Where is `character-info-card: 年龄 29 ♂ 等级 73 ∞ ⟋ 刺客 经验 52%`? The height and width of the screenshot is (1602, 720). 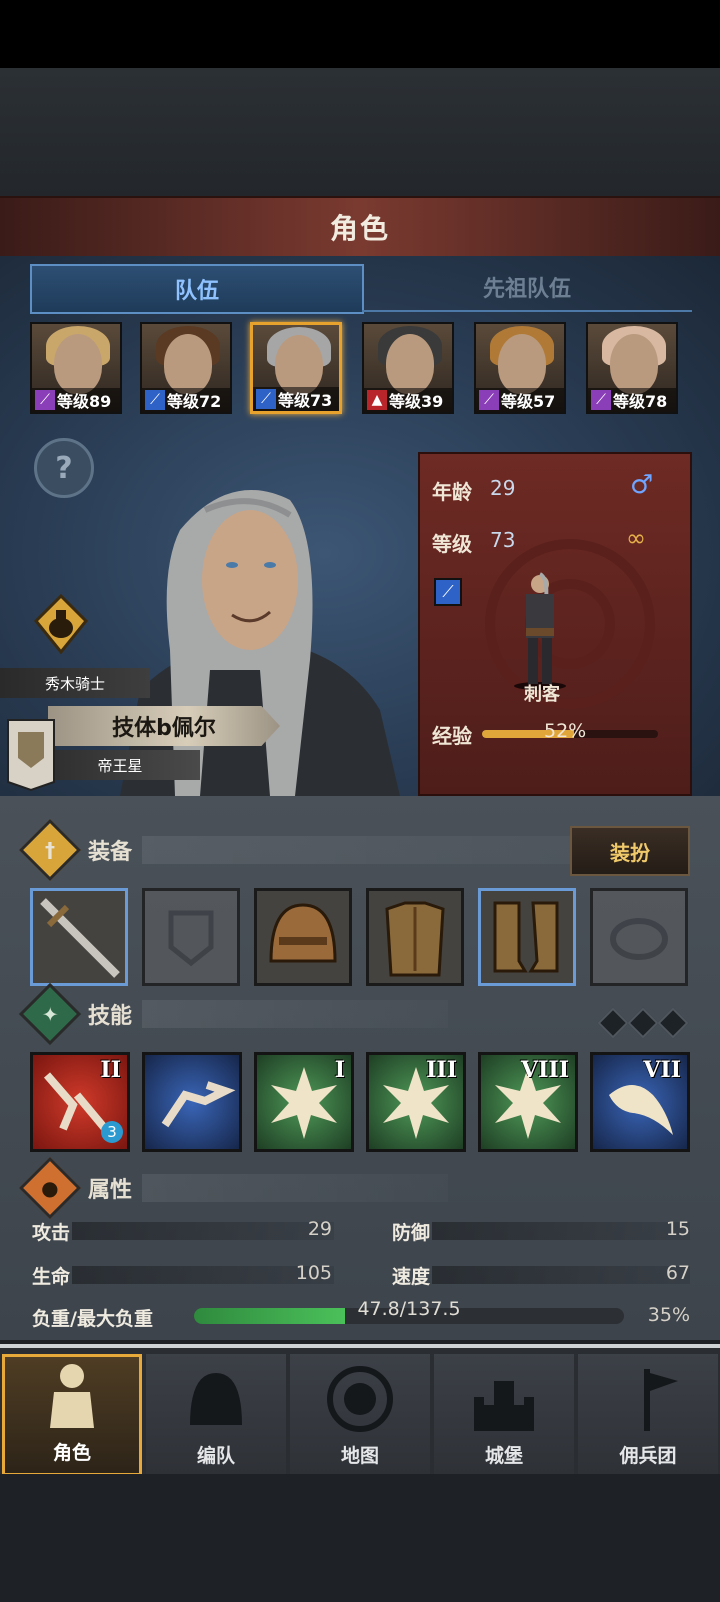 character-info-card: 年龄 29 ♂ 等级 73 ∞ ⟋ 刺客 经验 52% is located at coordinates (555, 624).